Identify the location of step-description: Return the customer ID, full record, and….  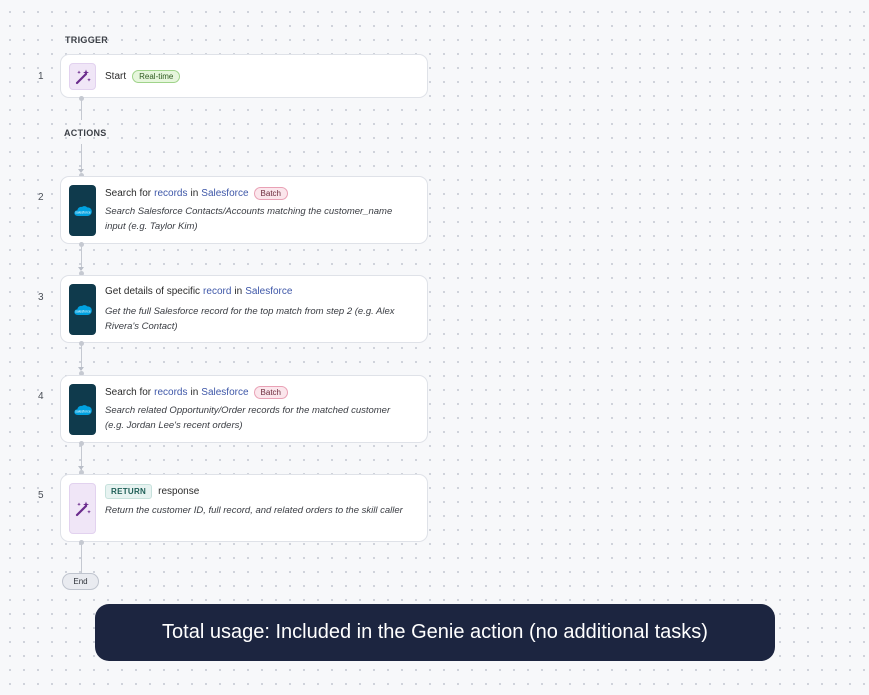
(254, 510).